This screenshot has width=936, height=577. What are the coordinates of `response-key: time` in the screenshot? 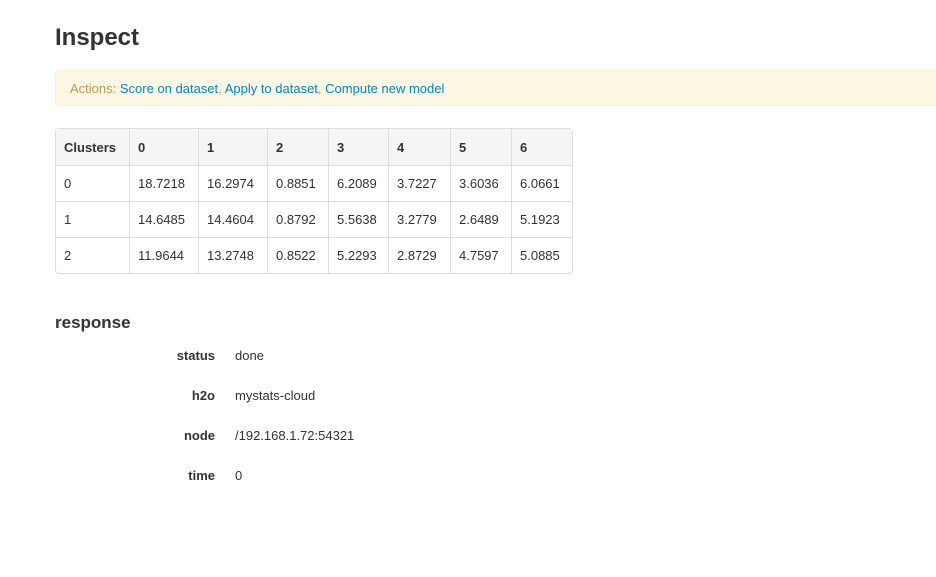 It's located at (201, 475).